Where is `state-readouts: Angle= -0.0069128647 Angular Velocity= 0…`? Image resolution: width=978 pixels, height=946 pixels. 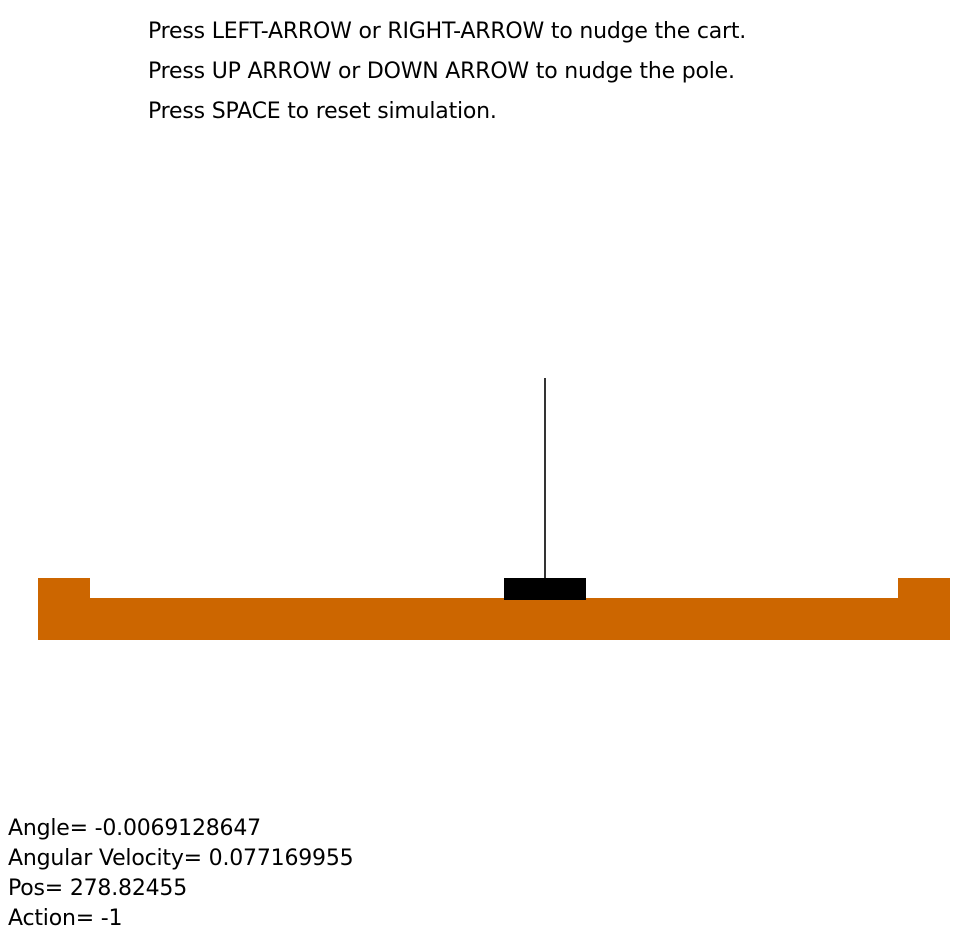 state-readouts: Angle= -0.0069128647 Angular Velocity= 0… is located at coordinates (181, 874).